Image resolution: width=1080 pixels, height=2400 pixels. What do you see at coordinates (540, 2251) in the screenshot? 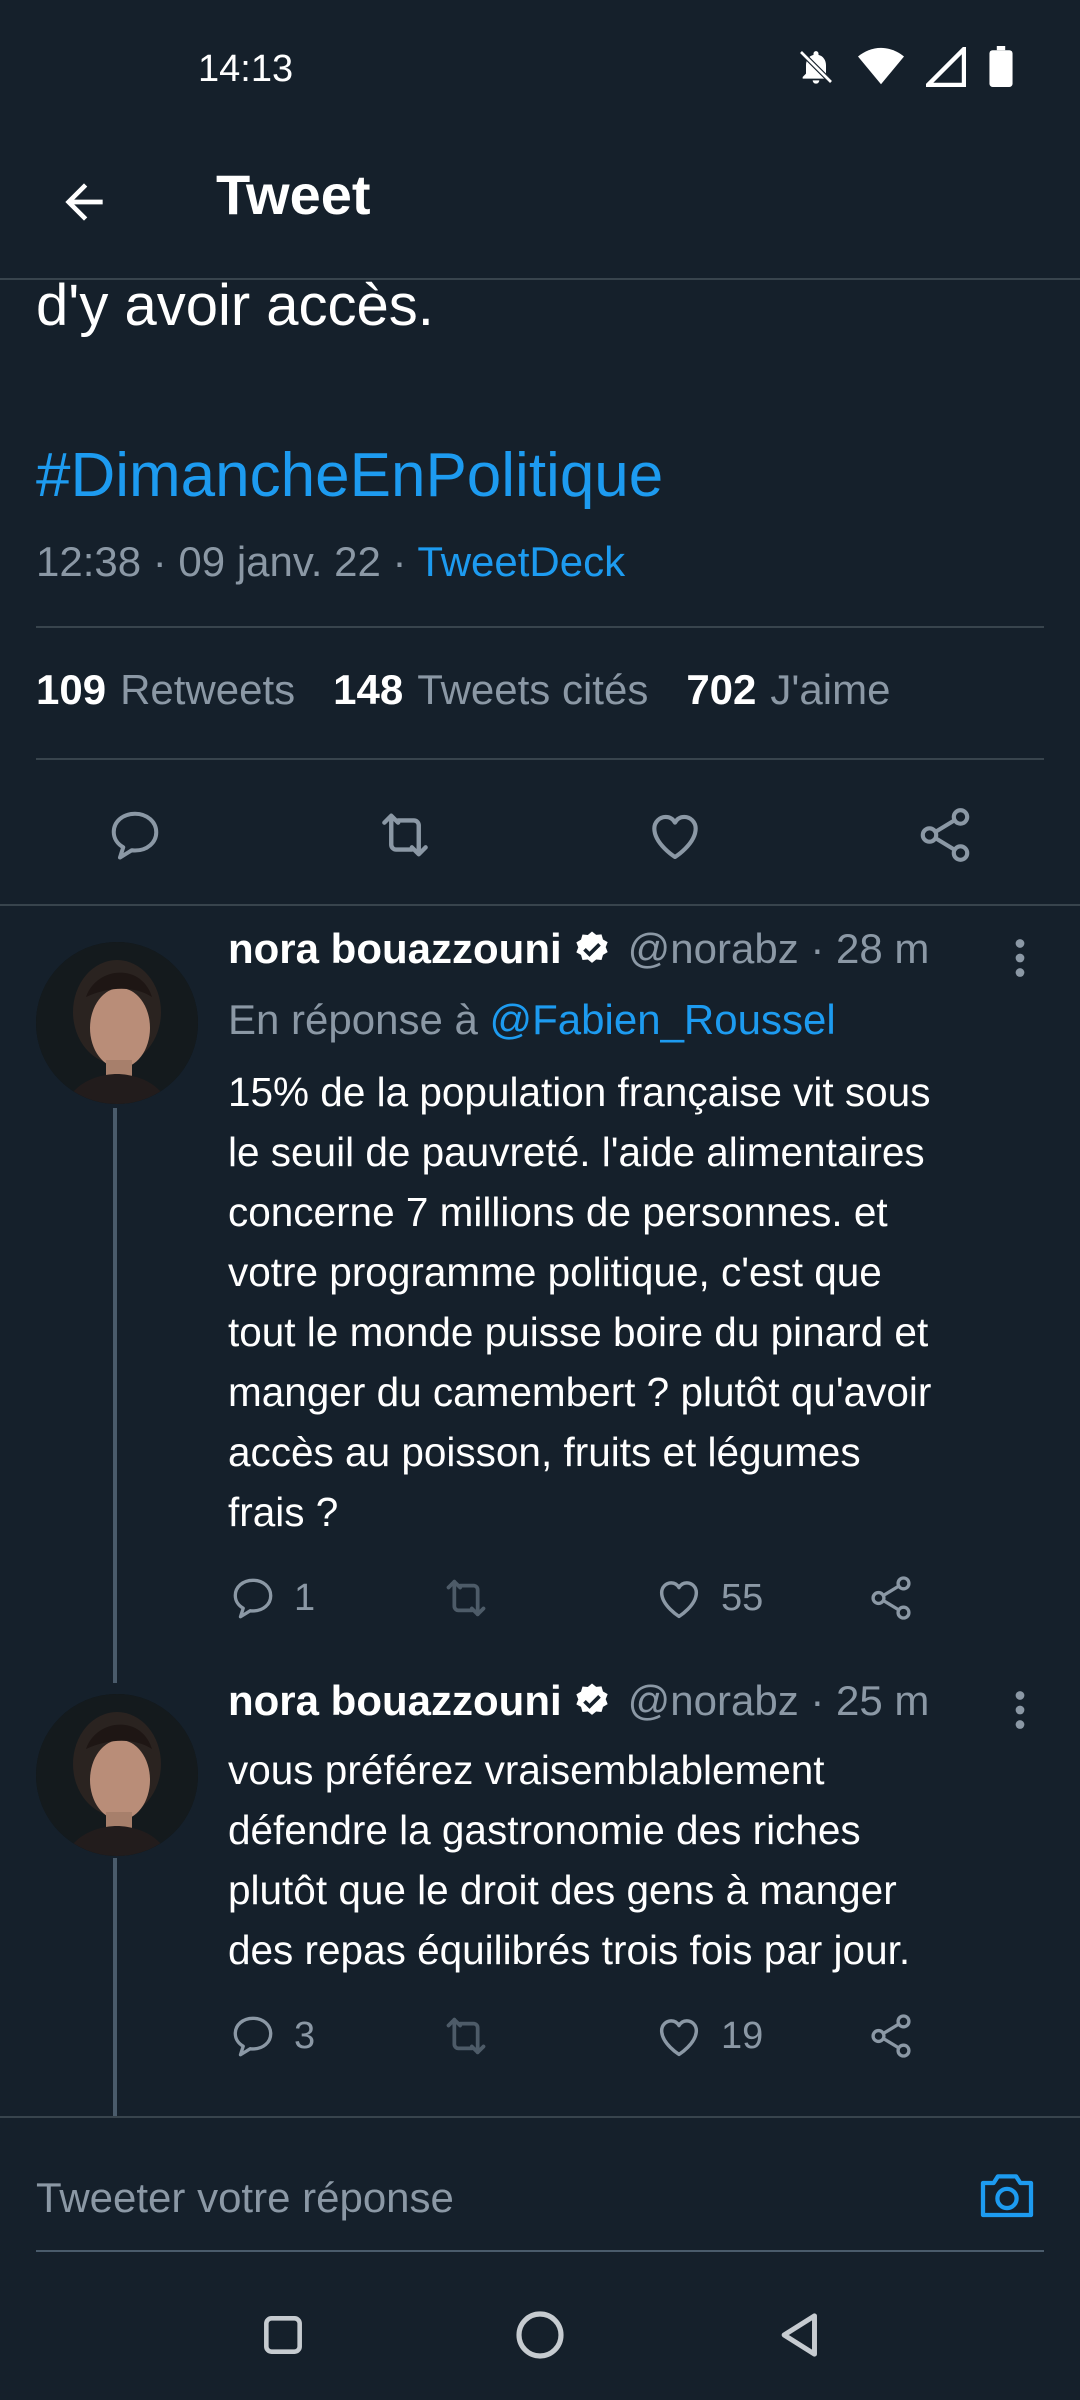
I see `input-underline` at bounding box center [540, 2251].